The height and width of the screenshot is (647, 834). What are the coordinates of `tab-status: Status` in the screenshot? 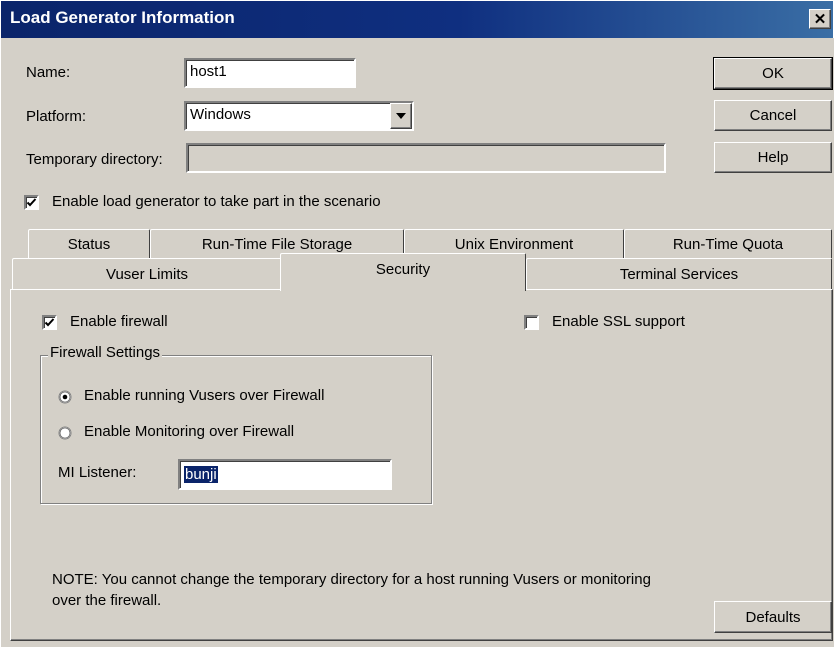 It's located at (89, 243).